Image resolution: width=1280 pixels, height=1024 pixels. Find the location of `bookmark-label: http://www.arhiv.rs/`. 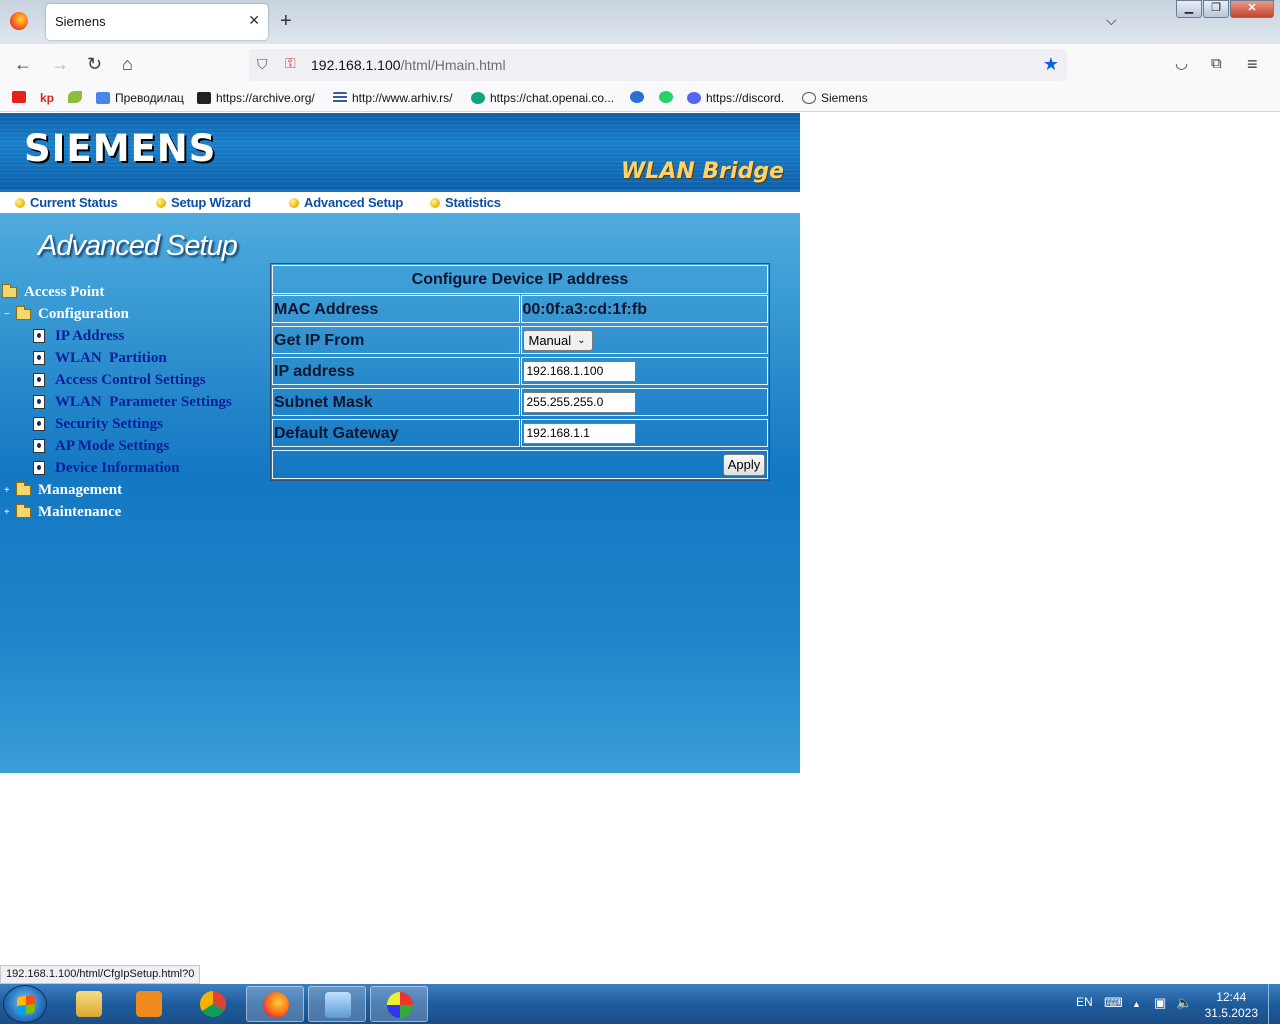

bookmark-label: http://www.arhiv.rs/ is located at coordinates (402, 98).